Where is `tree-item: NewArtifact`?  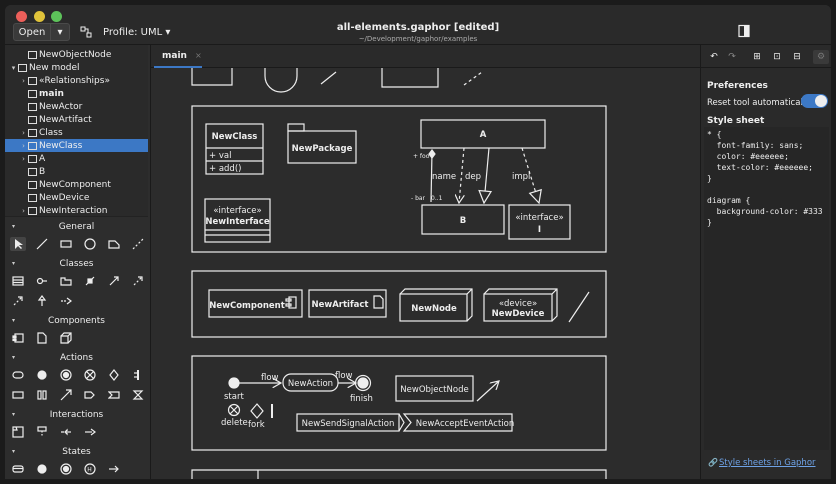
tree-item: NewArtifact is located at coordinates (76, 119).